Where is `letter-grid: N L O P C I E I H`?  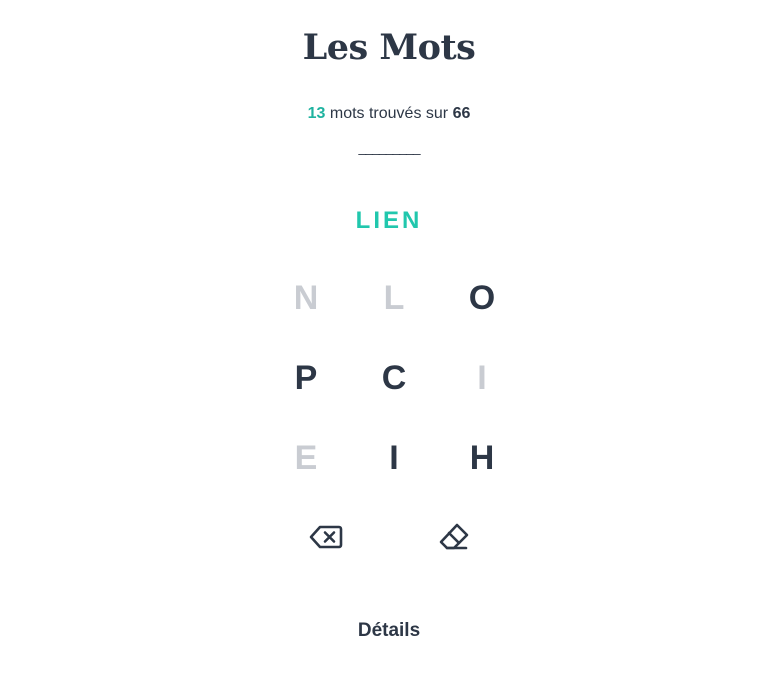
letter-grid: N L O P C I E I H is located at coordinates (394, 378).